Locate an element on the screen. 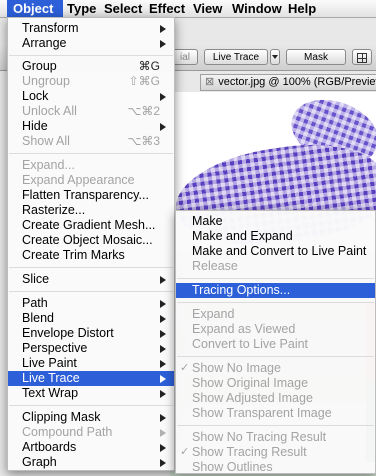 The width and height of the screenshot is (376, 476). menu-item-convert-to-live-paint: Convert to Live Paint is located at coordinates (275, 344).